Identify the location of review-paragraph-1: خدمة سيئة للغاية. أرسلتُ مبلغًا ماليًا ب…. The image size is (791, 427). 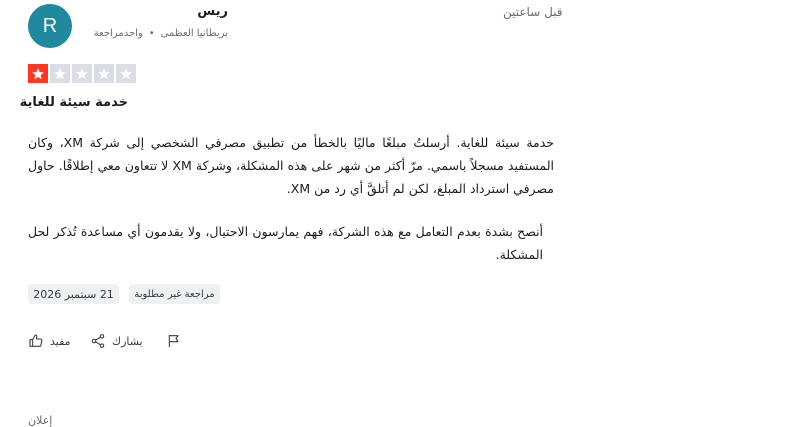
(291, 165).